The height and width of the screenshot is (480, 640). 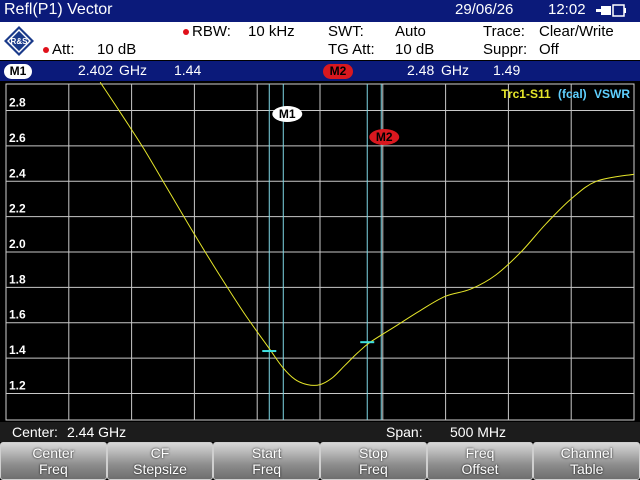 What do you see at coordinates (320, 432) in the screenshot?
I see `frequency-info-bar: Center: 2.44 GHz Span: 500 MHz` at bounding box center [320, 432].